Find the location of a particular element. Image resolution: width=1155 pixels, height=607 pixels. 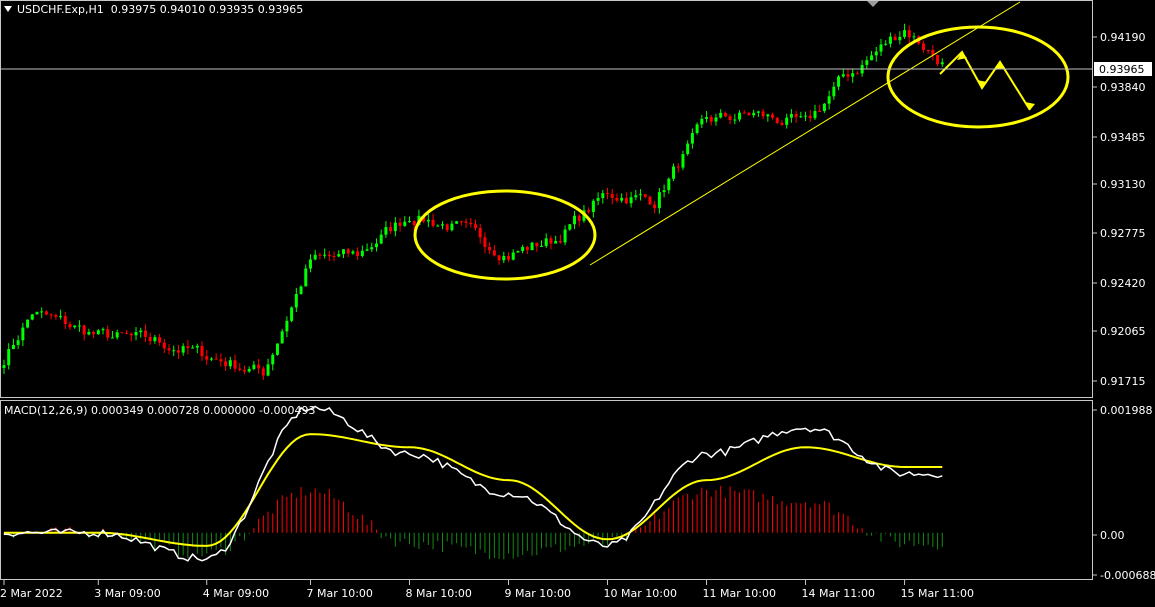

ohlc-low: 0.93935 is located at coordinates (231, 9).